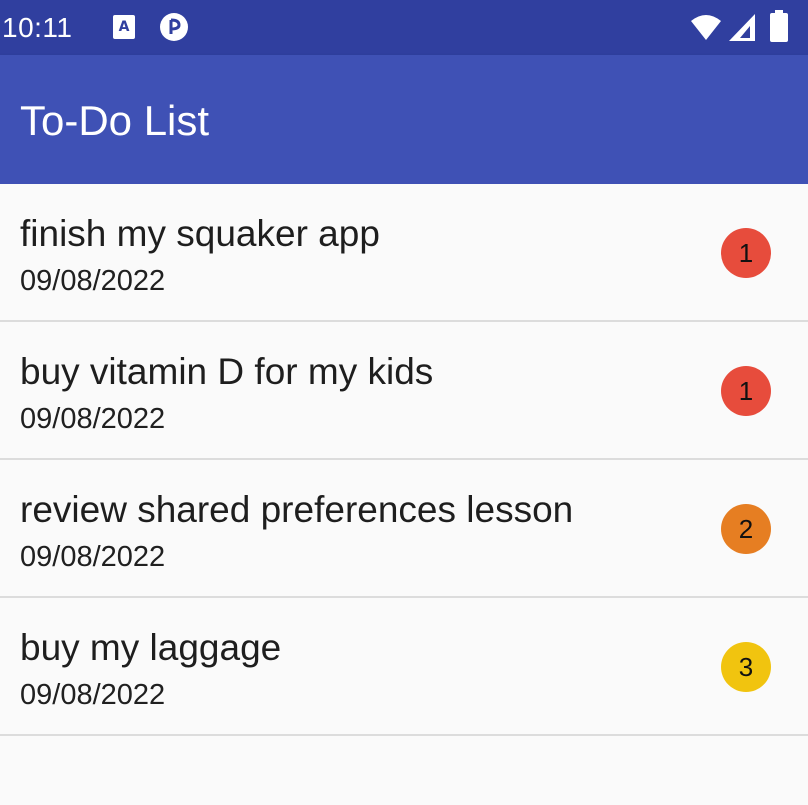  What do you see at coordinates (37, 27) in the screenshot?
I see `status-time: 10:11` at bounding box center [37, 27].